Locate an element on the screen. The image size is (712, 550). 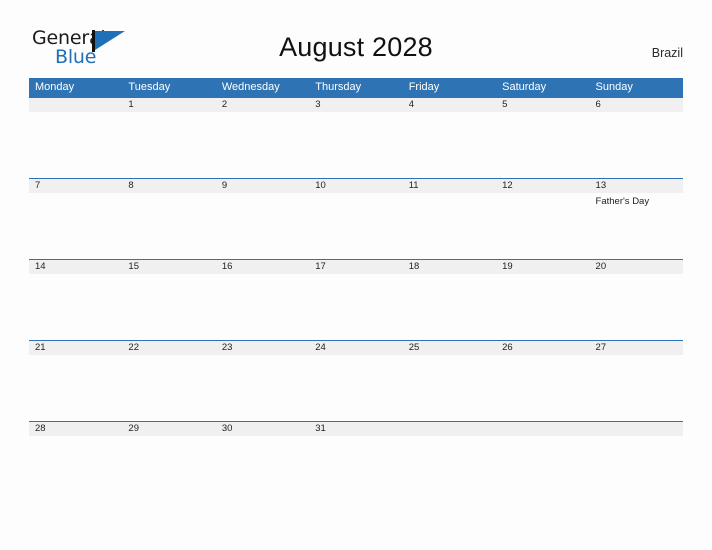
date-number: 30 is located at coordinates (262, 429).